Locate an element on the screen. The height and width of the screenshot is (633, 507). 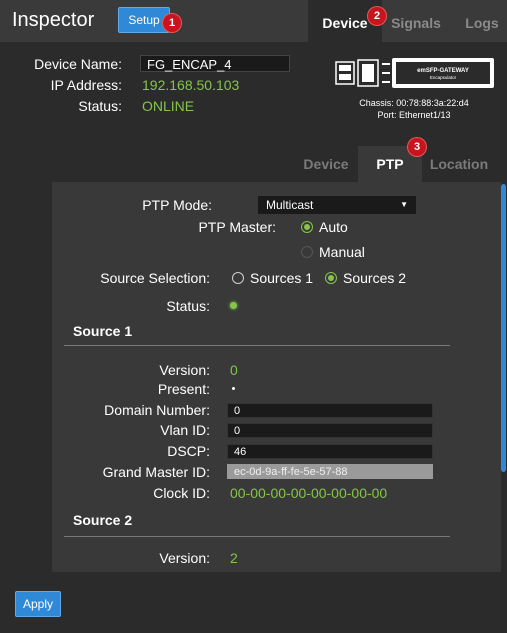
subtab-location: Location is located at coordinates (459, 164).